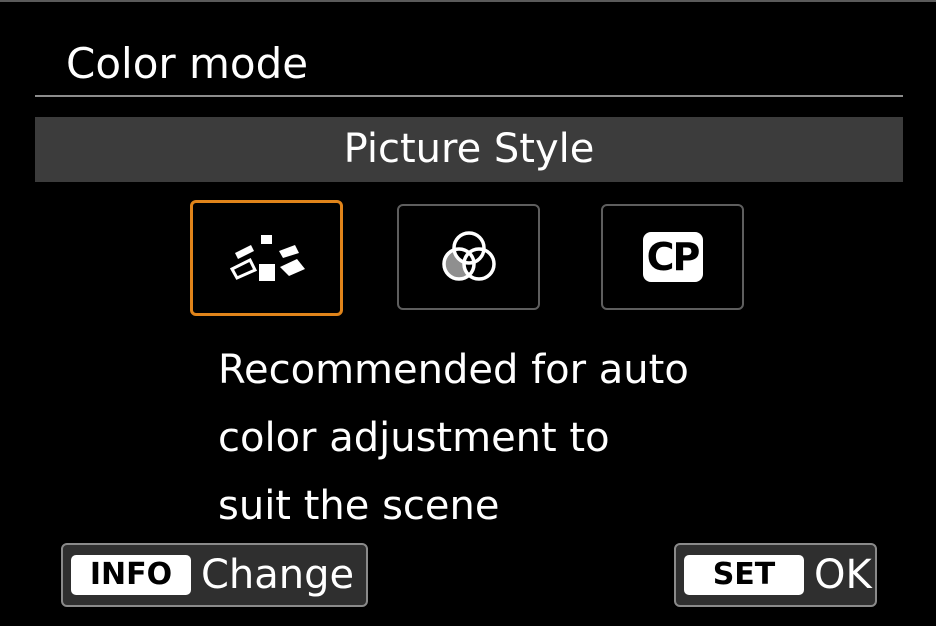 The height and width of the screenshot is (626, 936). I want to click on section-header: Picture Style, so click(469, 149).